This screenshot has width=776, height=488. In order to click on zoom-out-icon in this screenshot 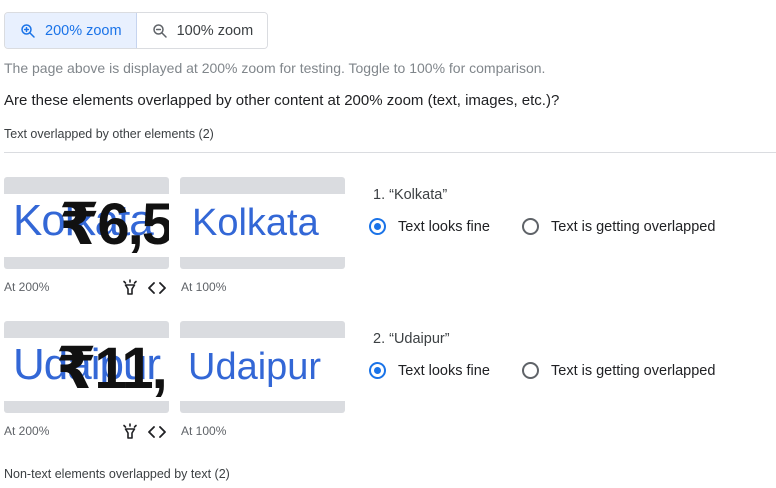, I will do `click(160, 31)`.